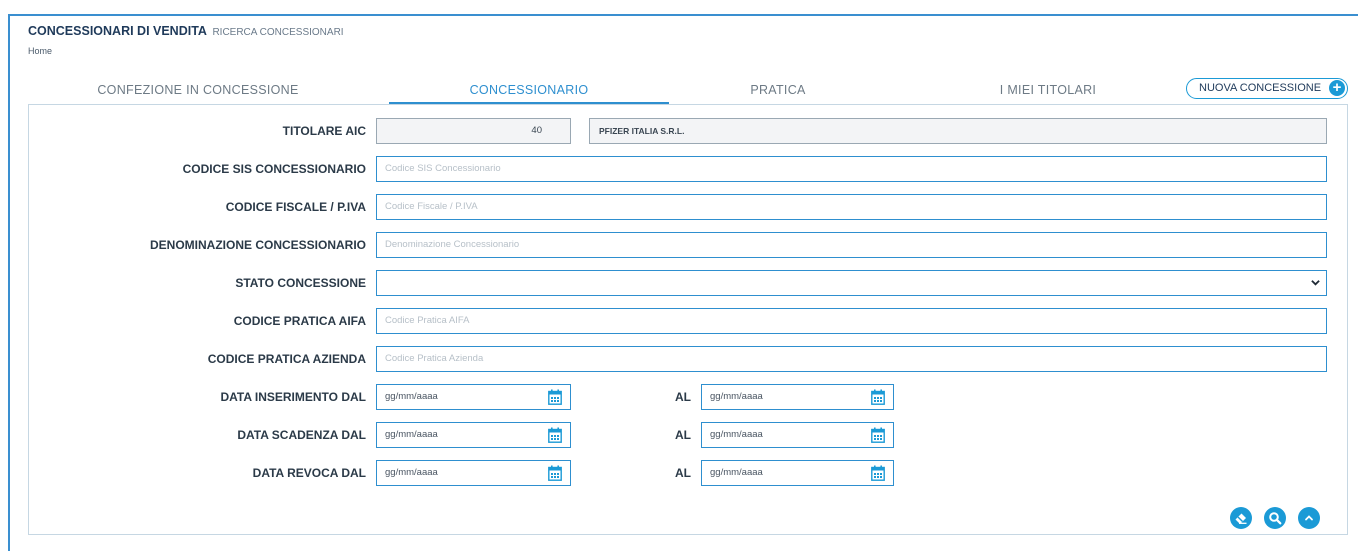 The image size is (1358, 551). Describe the element at coordinates (797, 435) in the screenshot. I see `data-scadenza-al-input: gg/mm/aaaa` at that location.